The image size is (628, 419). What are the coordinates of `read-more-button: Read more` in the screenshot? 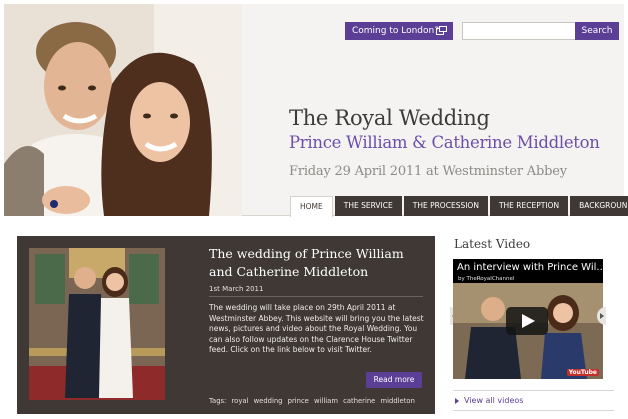 It's located at (394, 380).